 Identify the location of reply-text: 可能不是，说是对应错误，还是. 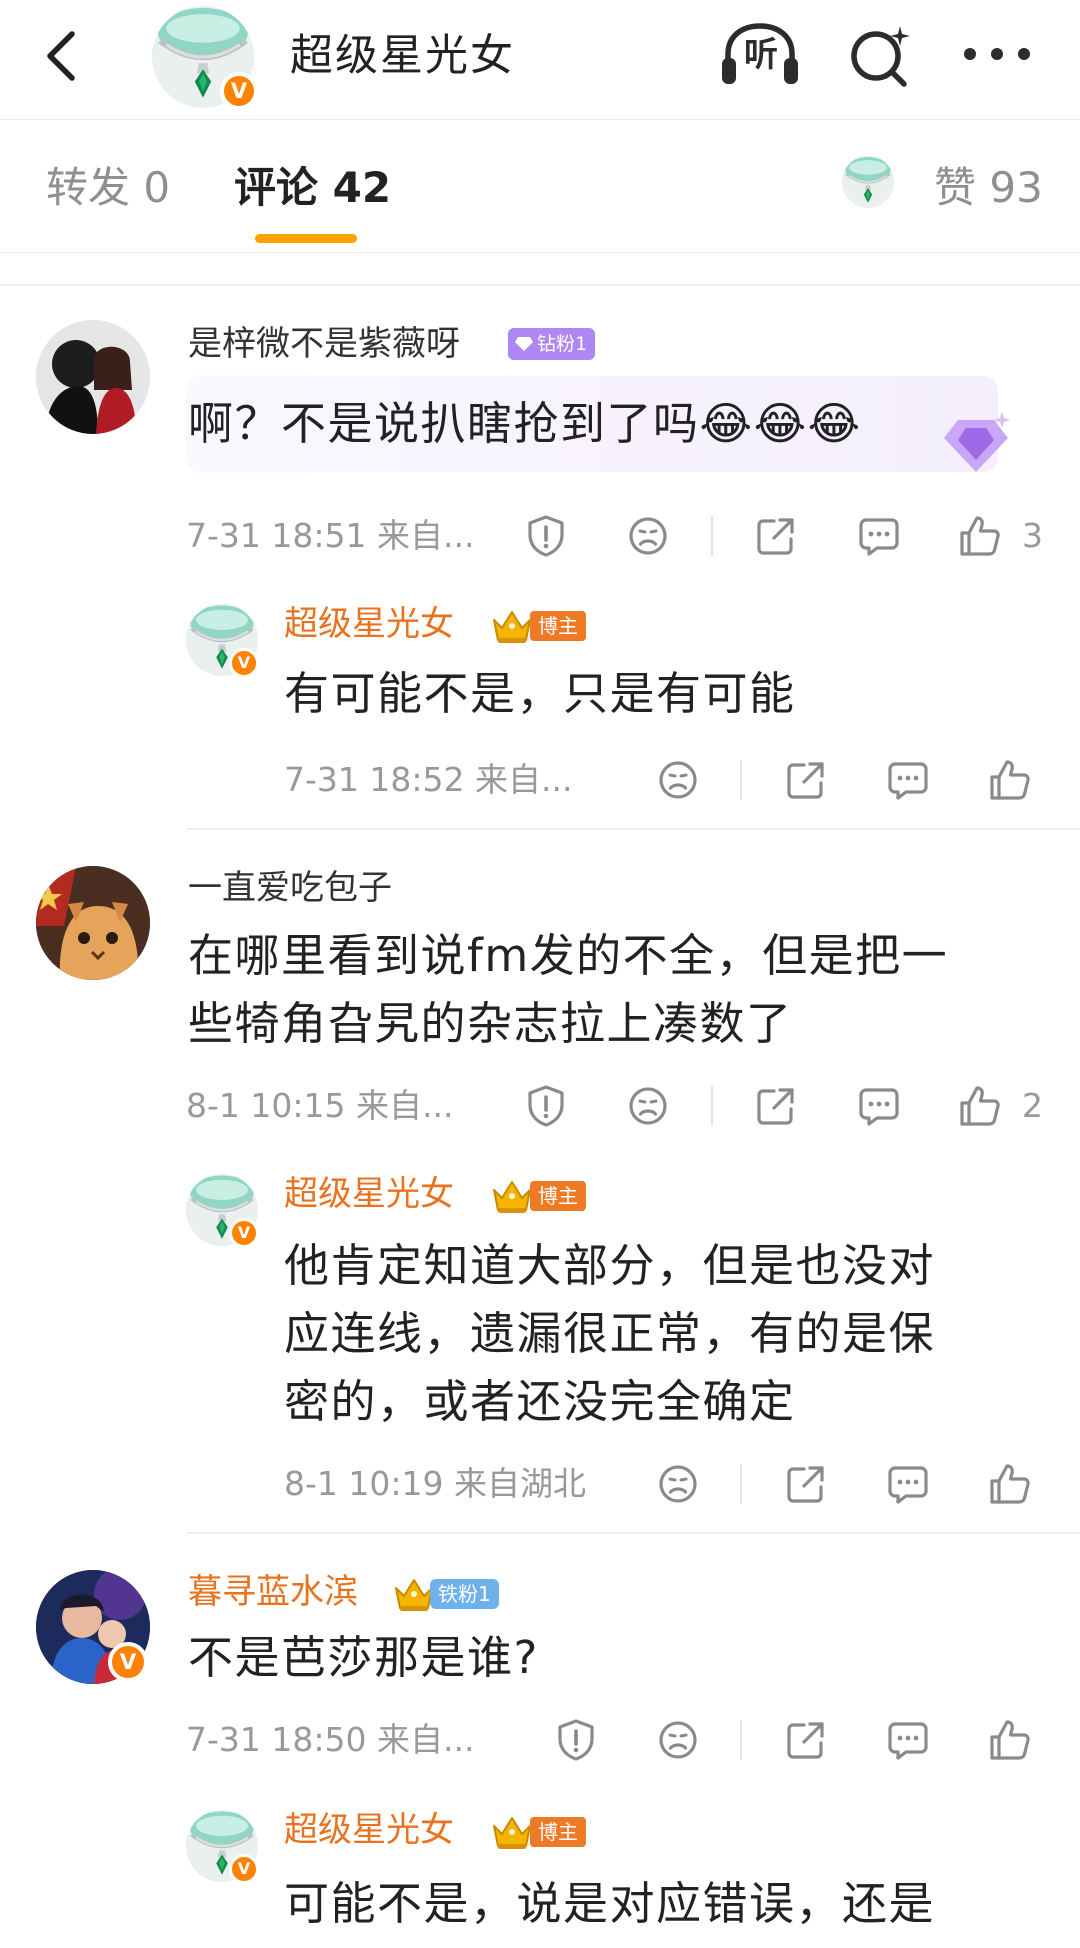
(610, 1903).